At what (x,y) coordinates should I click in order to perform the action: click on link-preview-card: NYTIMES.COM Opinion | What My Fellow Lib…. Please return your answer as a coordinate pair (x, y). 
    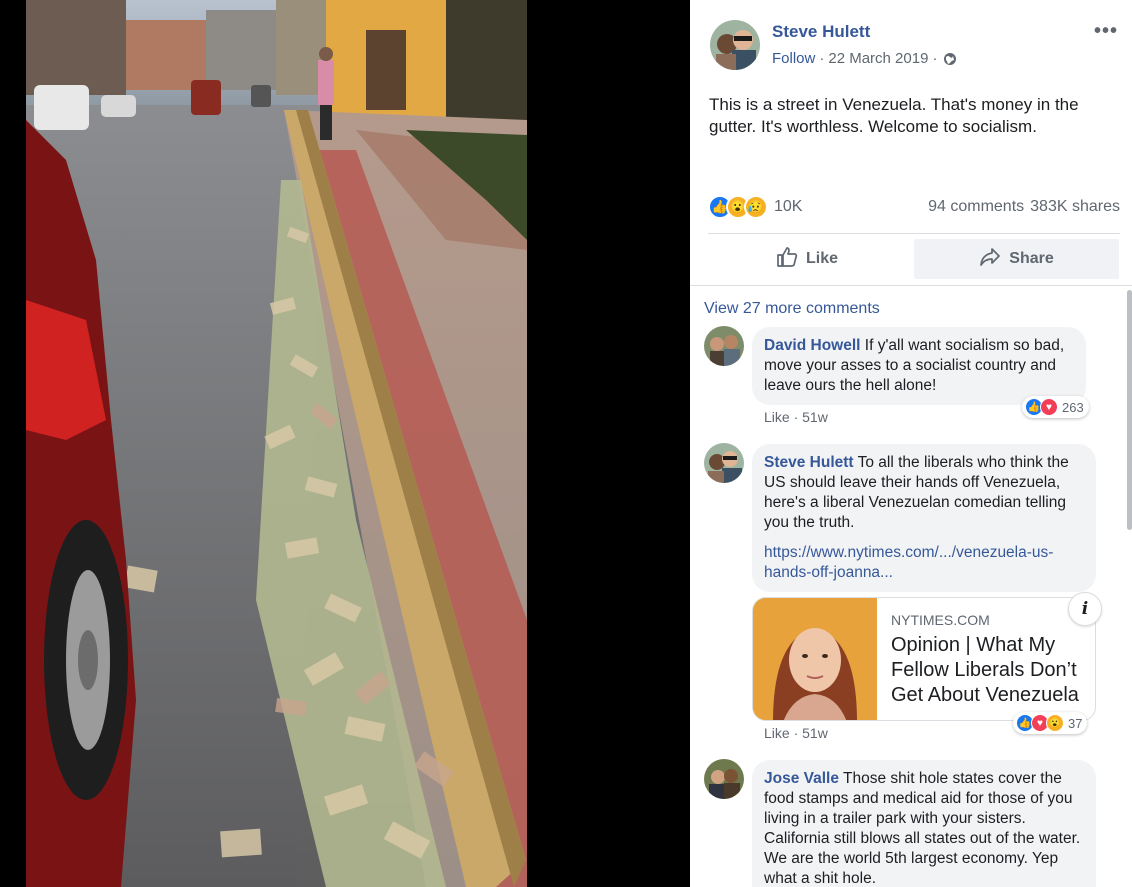
    Looking at the image, I should click on (924, 659).